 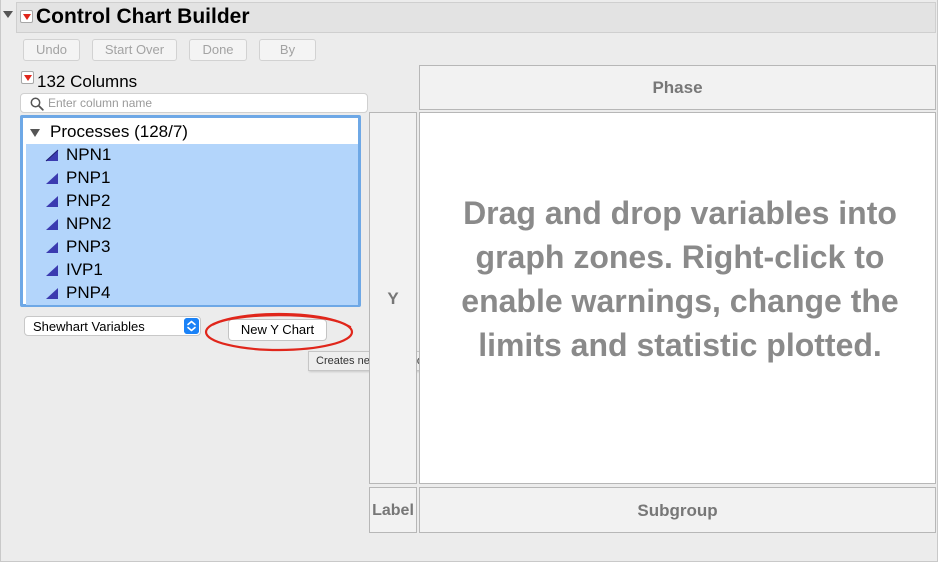 What do you see at coordinates (393, 510) in the screenshot?
I see `label-drop-zone: Label` at bounding box center [393, 510].